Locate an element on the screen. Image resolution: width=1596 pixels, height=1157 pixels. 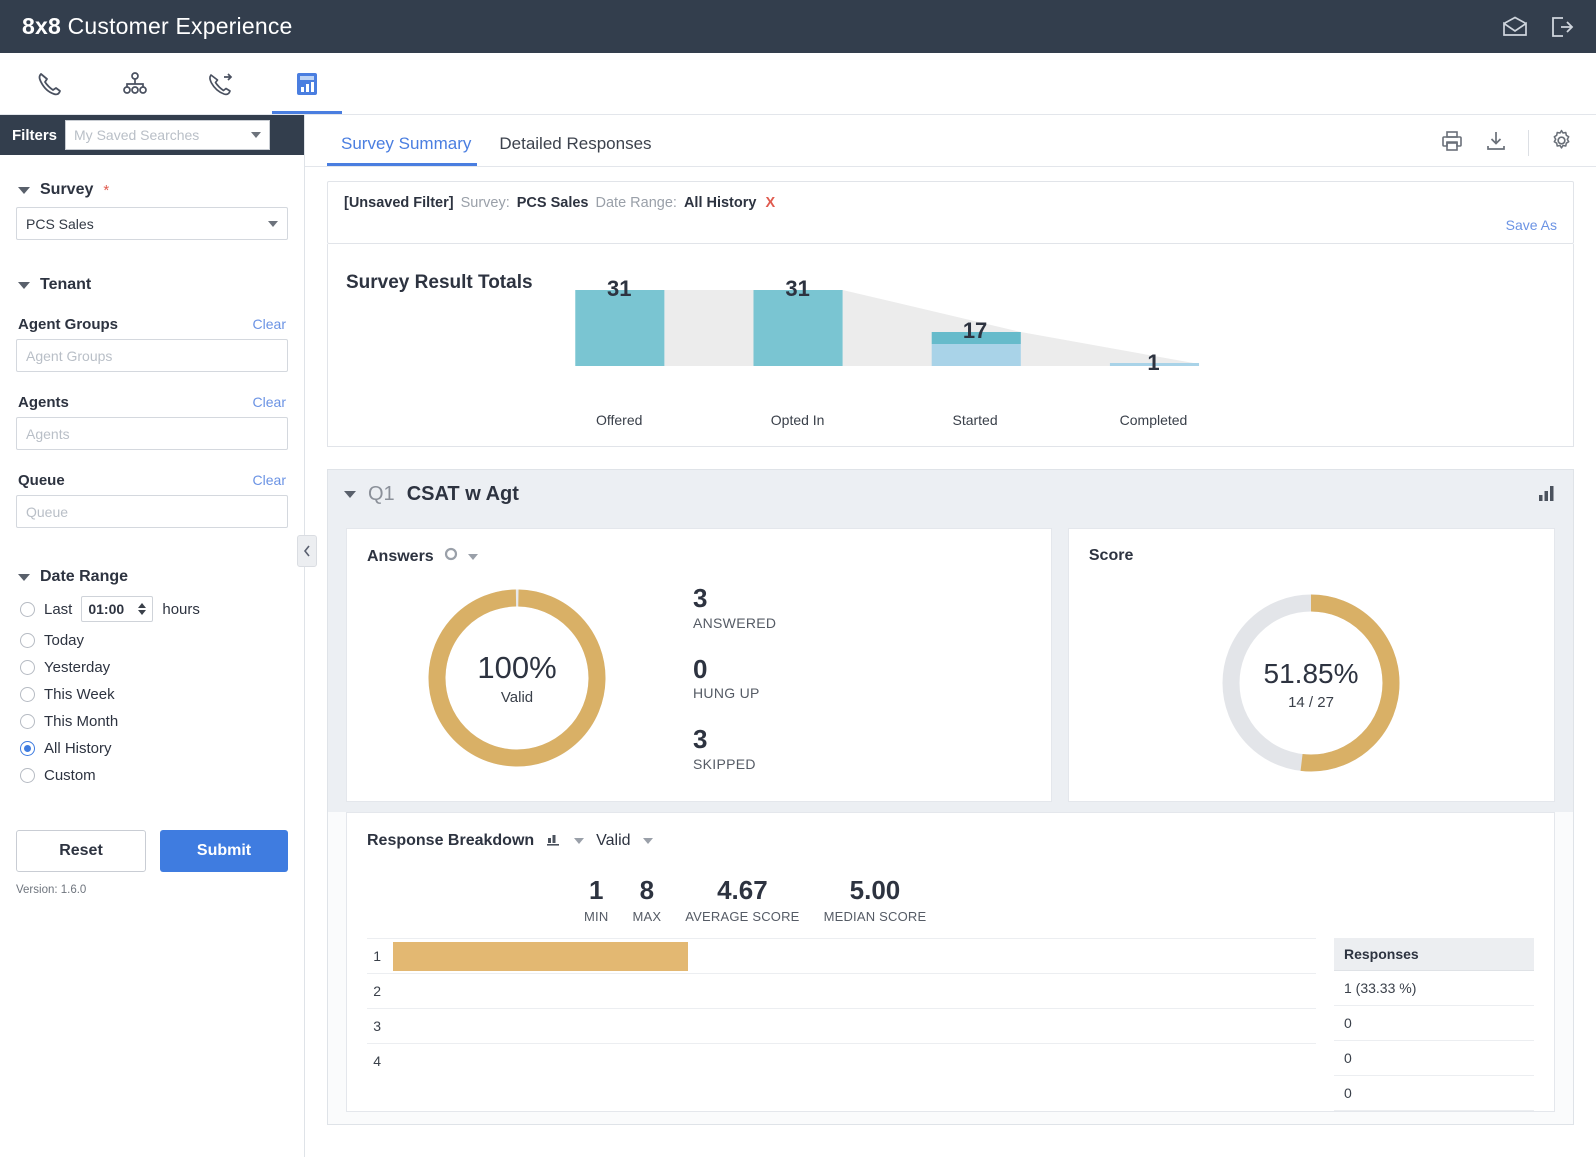
radio-yesterday is located at coordinates (27, 667).